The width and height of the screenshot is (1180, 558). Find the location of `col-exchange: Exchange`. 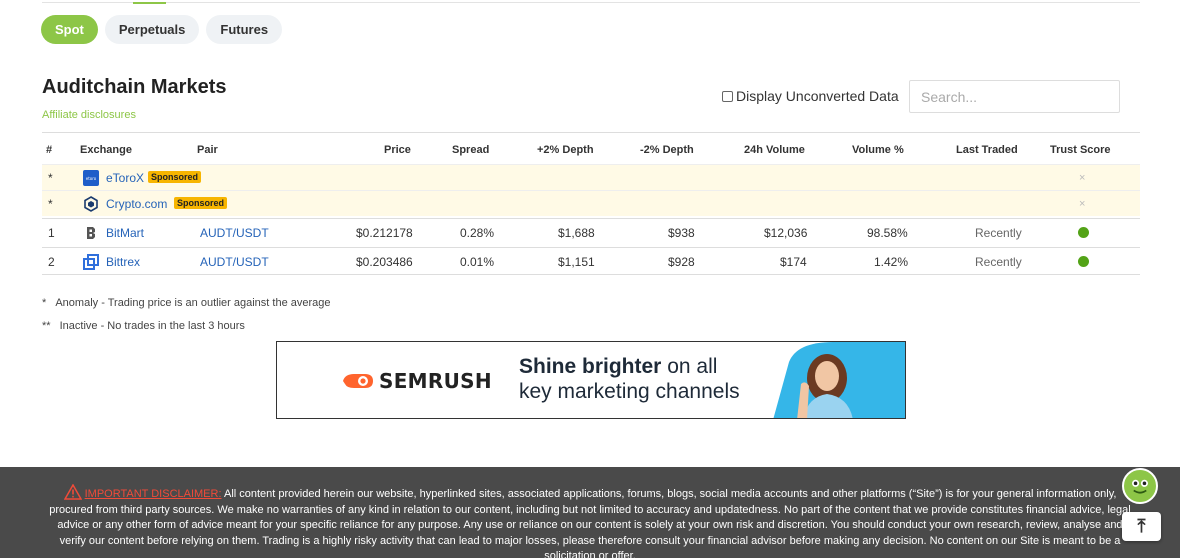

col-exchange: Exchange is located at coordinates (106, 150).